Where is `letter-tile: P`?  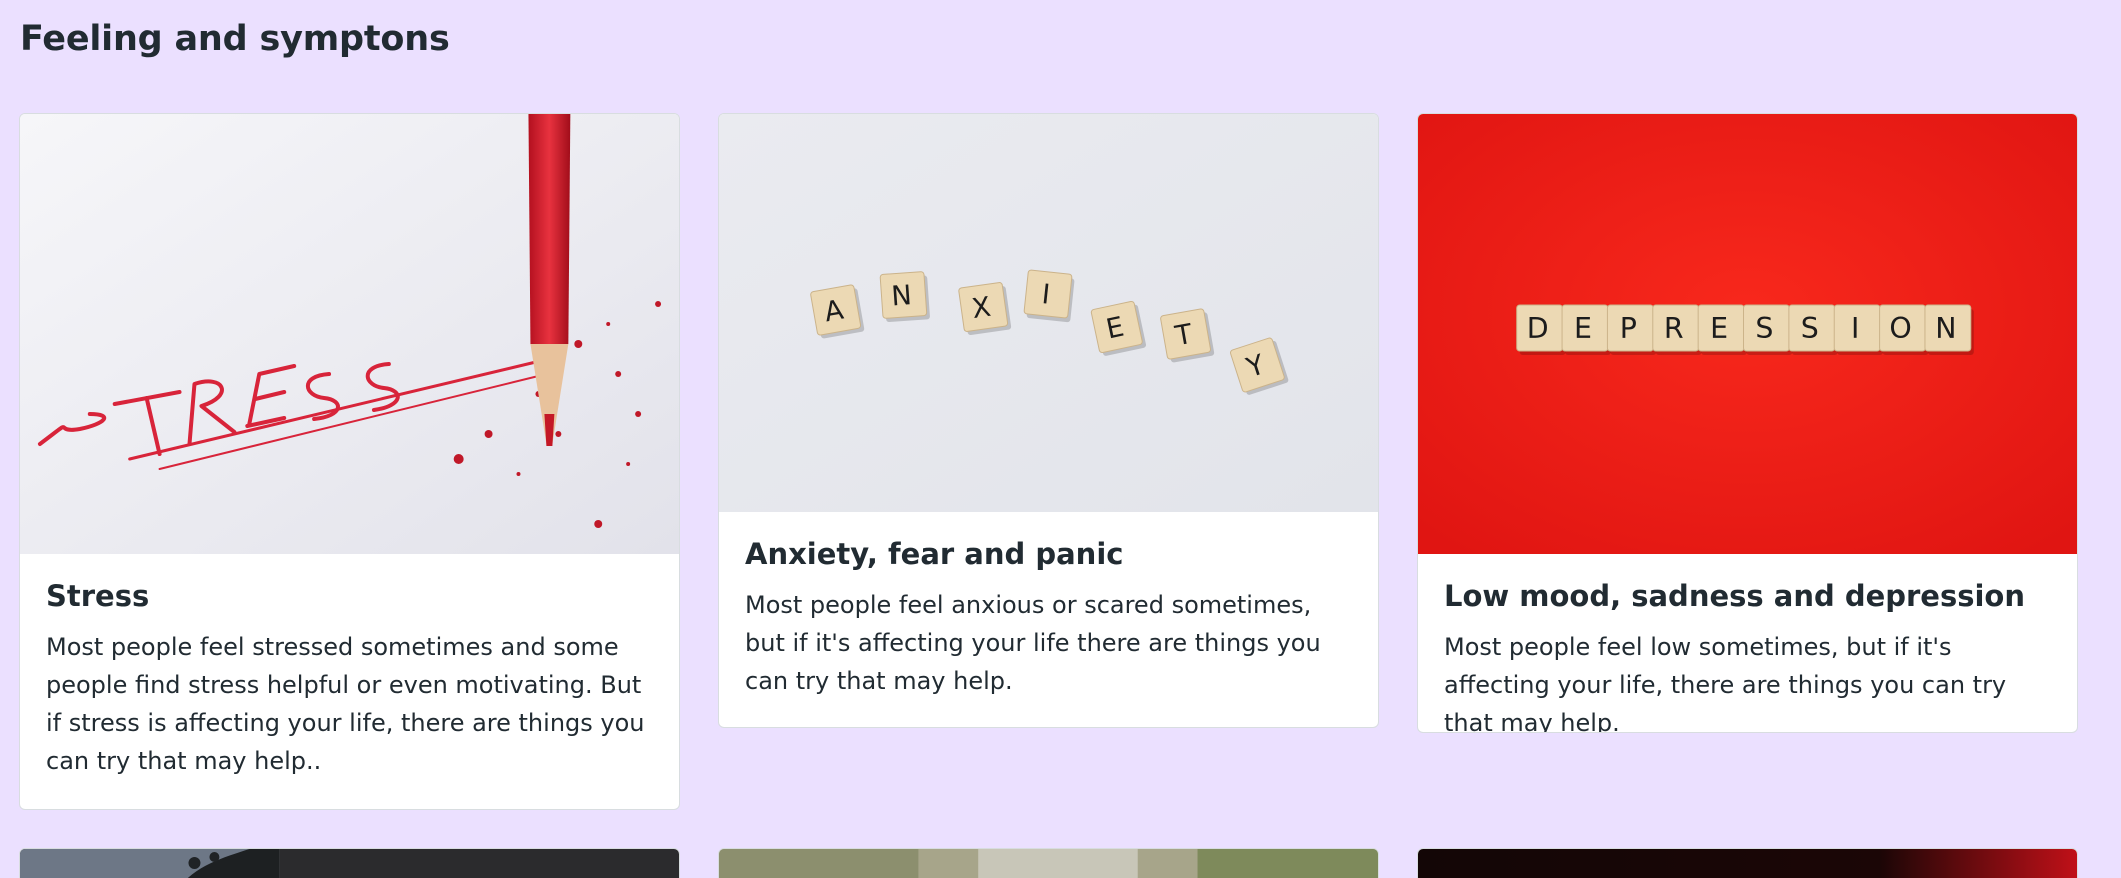 letter-tile: P is located at coordinates (1631, 329).